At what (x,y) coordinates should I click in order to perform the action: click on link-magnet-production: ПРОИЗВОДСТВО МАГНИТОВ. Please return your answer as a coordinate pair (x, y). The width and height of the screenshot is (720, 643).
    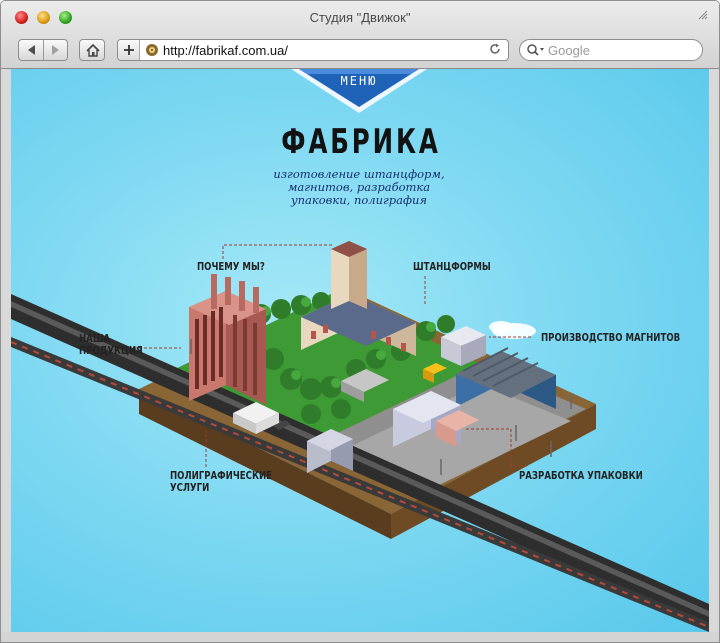
    Looking at the image, I should click on (610, 338).